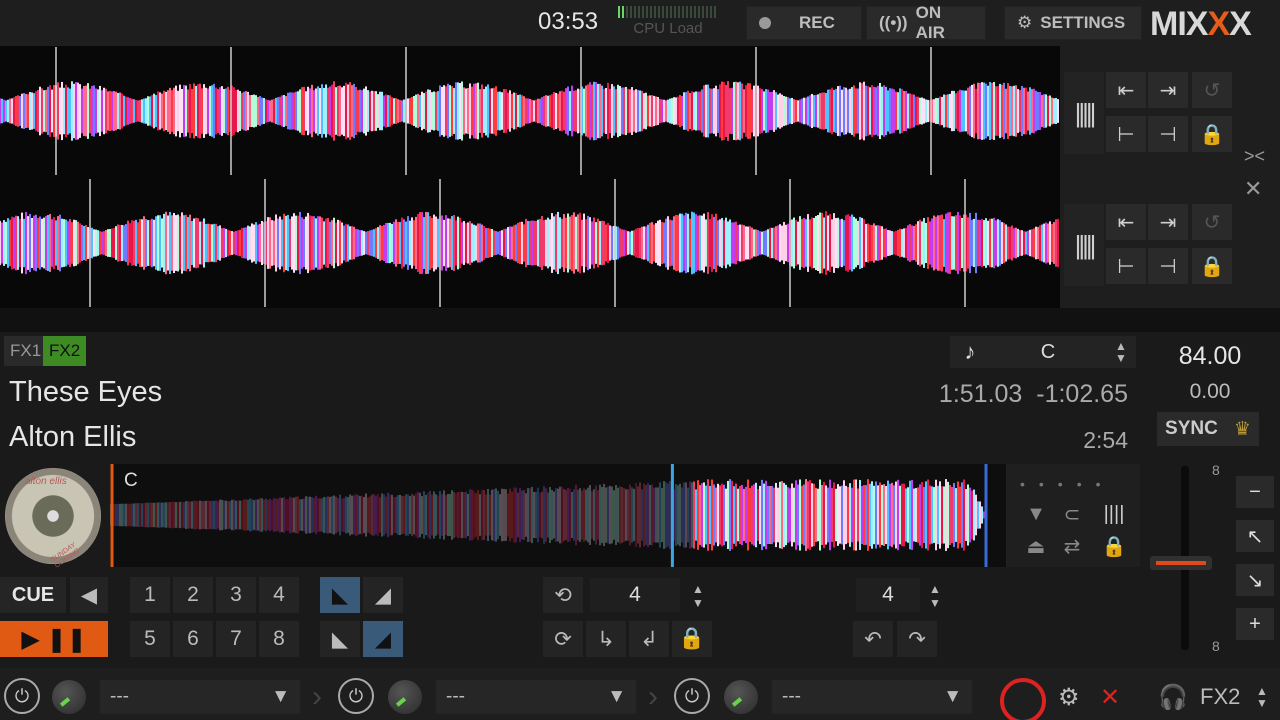 The width and height of the screenshot is (1280, 720). I want to click on record-button: REC, so click(804, 23).